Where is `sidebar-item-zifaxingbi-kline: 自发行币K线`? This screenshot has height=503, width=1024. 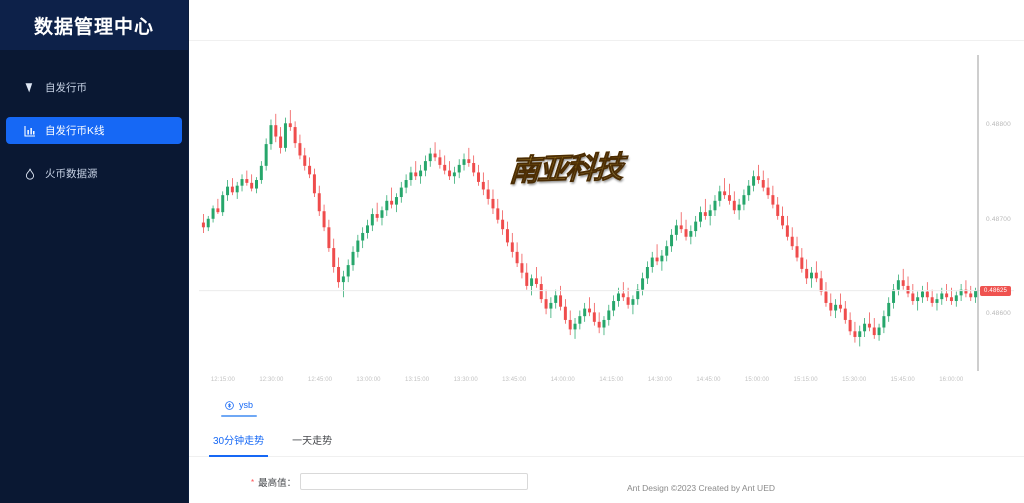
sidebar-item-zifaxingbi-kline: 自发行币K线 is located at coordinates (94, 130).